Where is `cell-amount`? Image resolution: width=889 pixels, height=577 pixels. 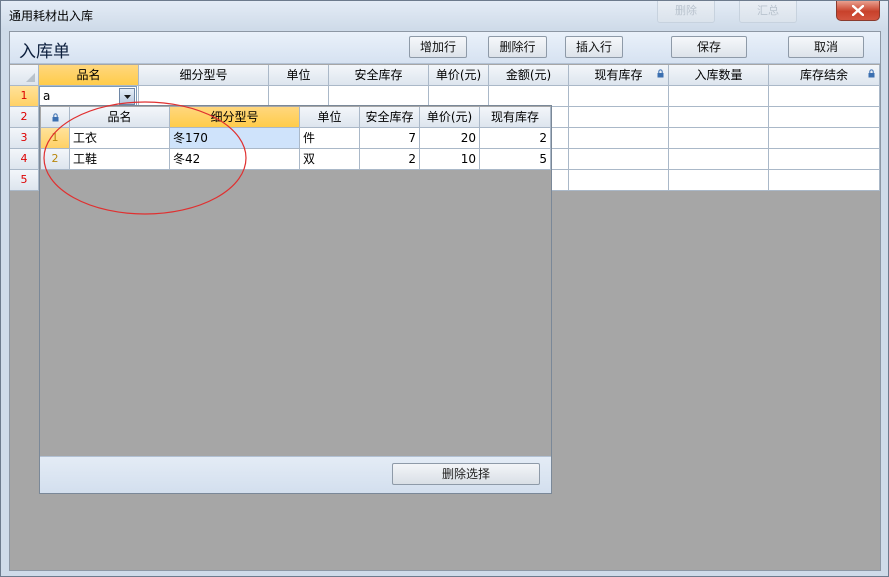
cell-amount is located at coordinates (529, 96).